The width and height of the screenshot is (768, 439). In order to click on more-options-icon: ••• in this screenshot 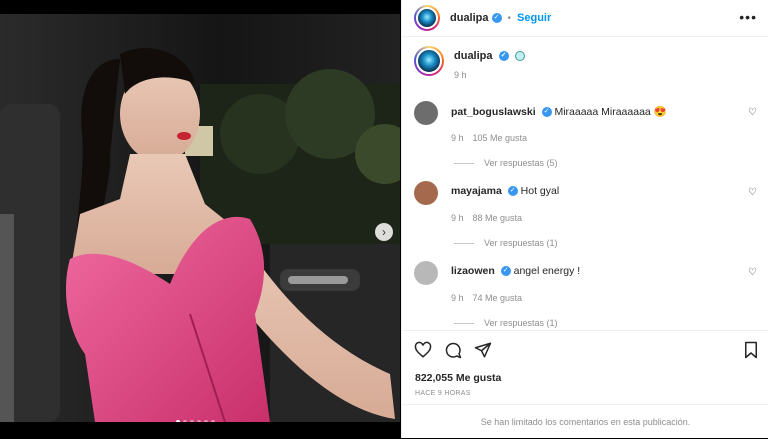, I will do `click(748, 17)`.